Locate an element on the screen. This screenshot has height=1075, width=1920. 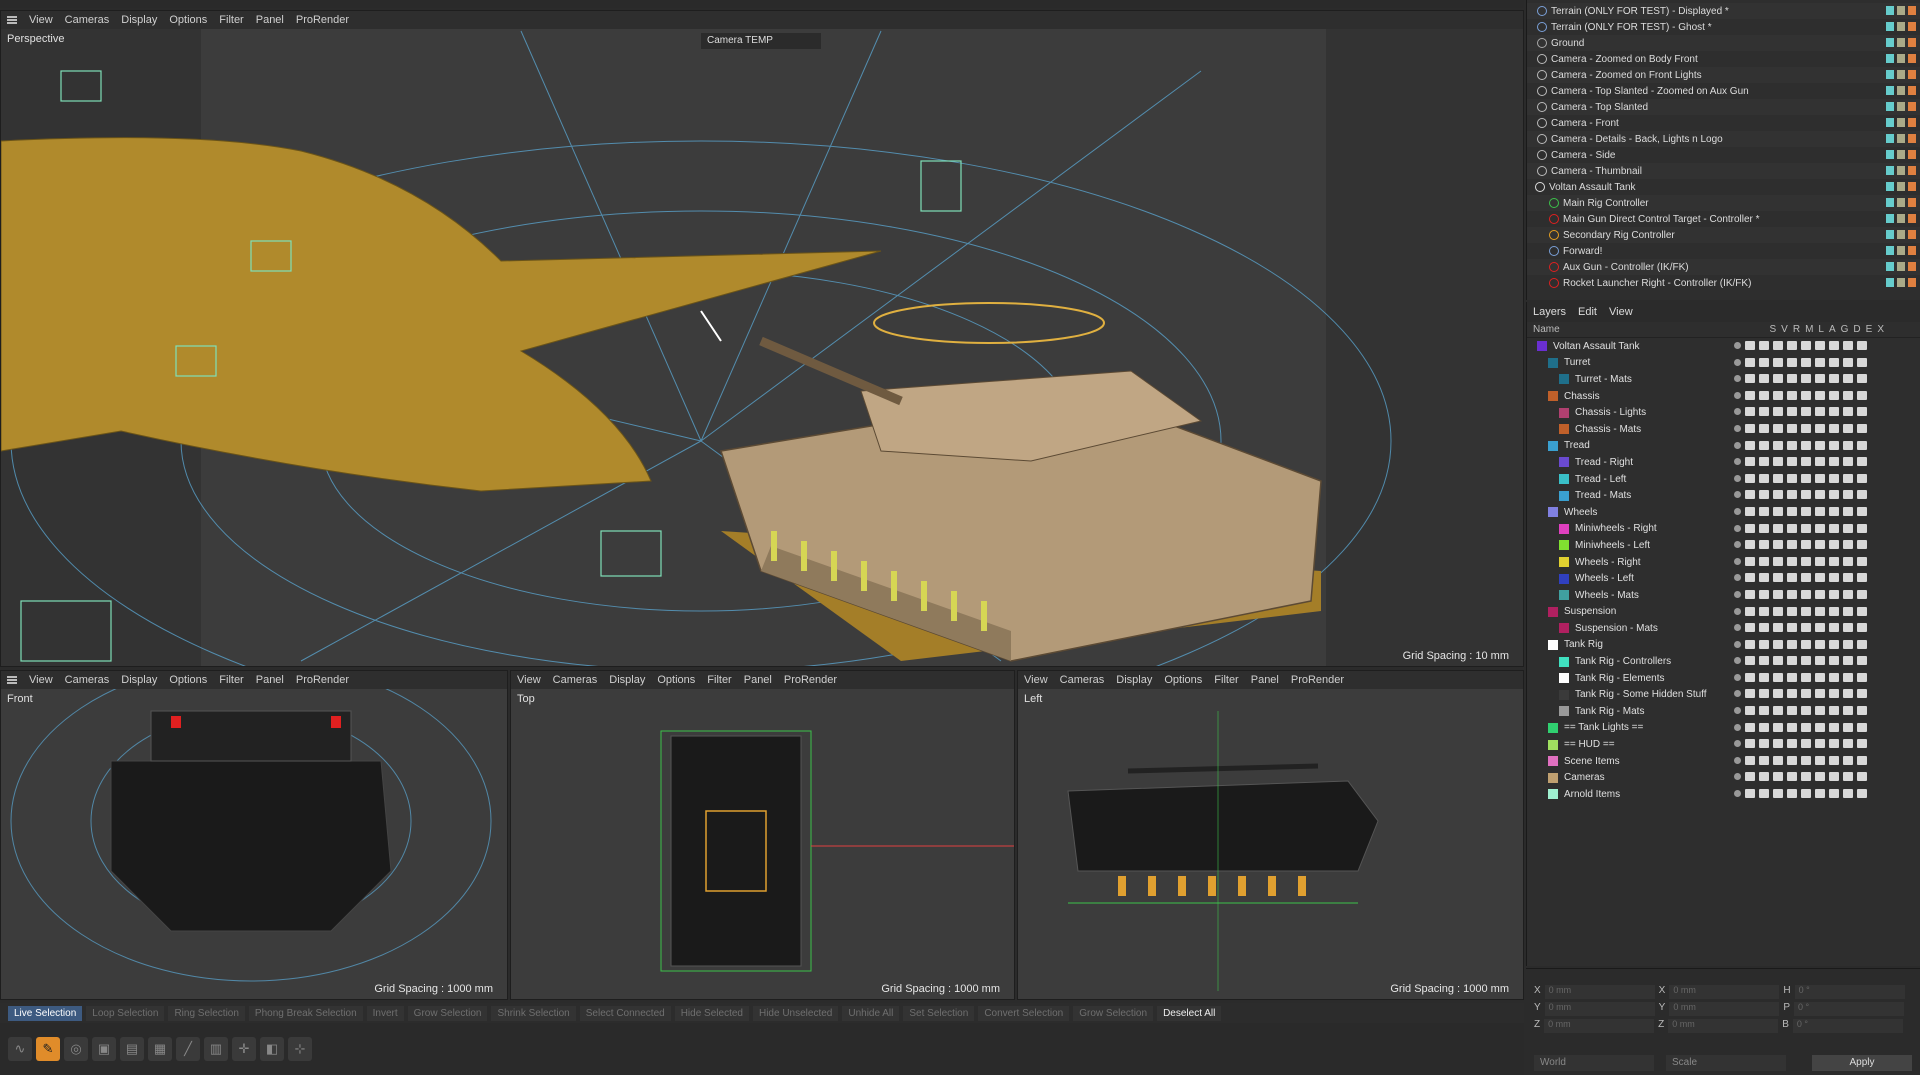
camera-selector: Camera TEMP is located at coordinates (761, 41).